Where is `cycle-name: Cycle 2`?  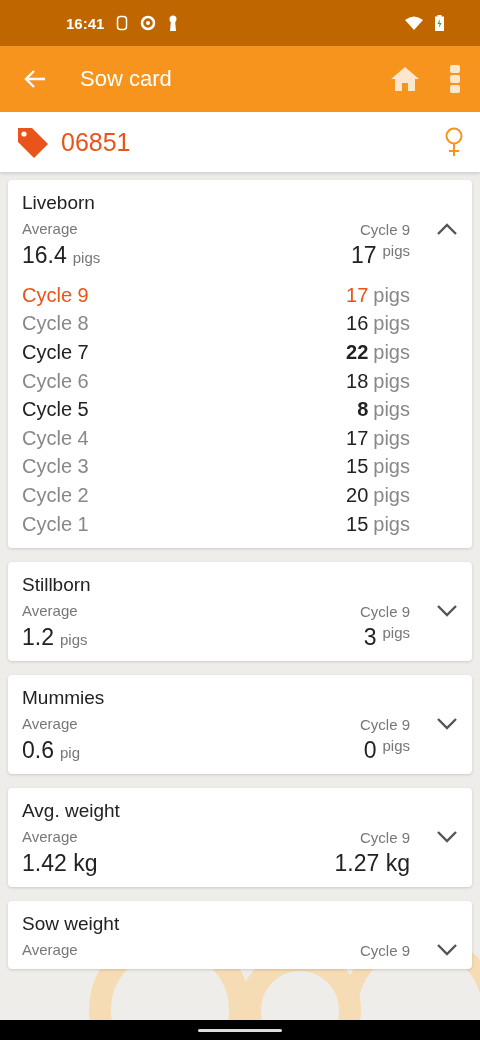 cycle-name: Cycle 2 is located at coordinates (56, 495).